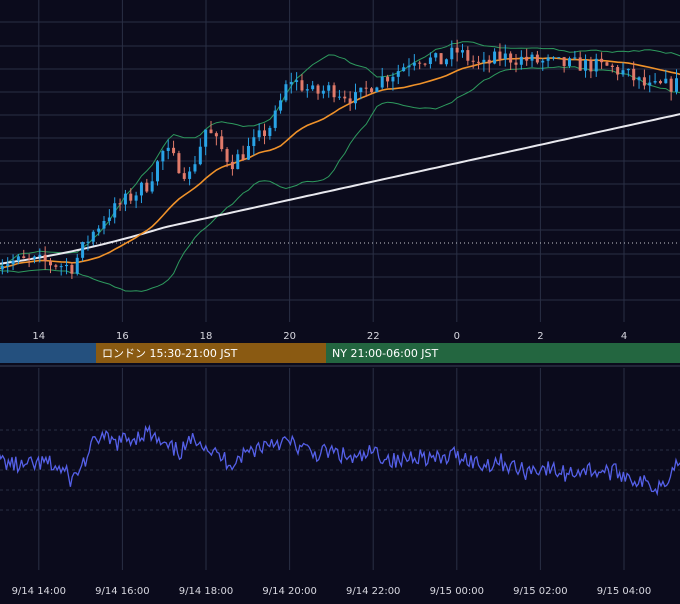  Describe the element at coordinates (457, 336) in the screenshot. I see `price-x-tick-label: 0` at that location.